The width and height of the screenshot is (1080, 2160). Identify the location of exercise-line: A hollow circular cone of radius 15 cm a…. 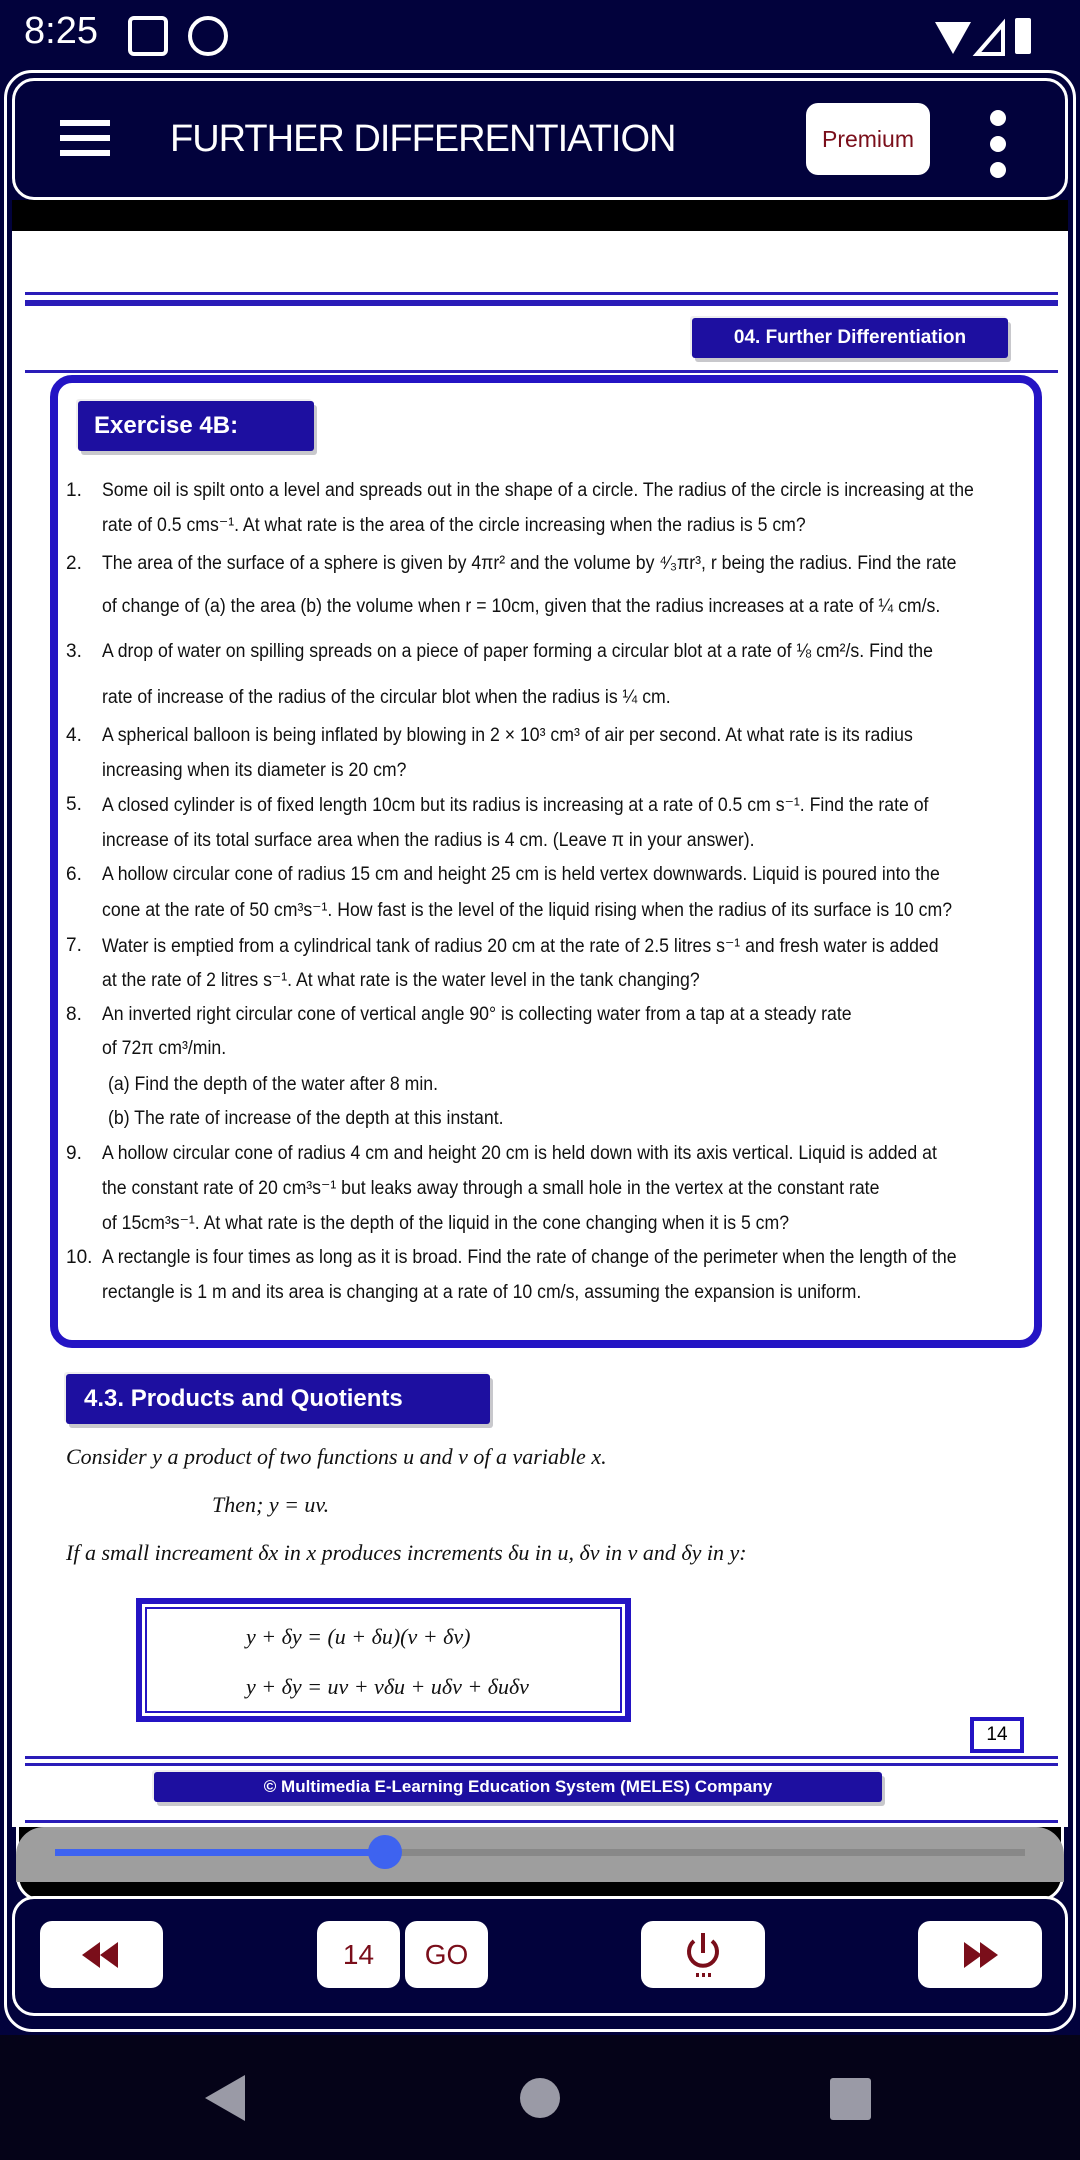
(521, 874).